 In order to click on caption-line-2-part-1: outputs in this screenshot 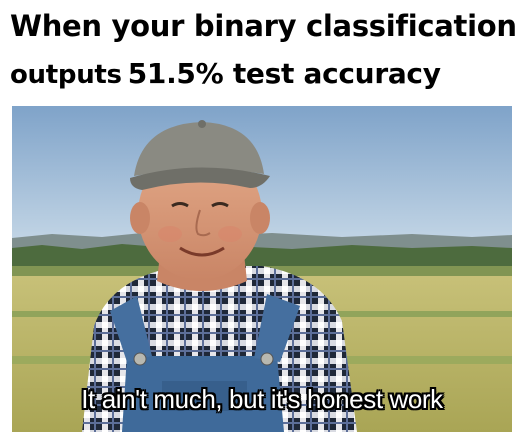, I will do `click(66, 75)`.